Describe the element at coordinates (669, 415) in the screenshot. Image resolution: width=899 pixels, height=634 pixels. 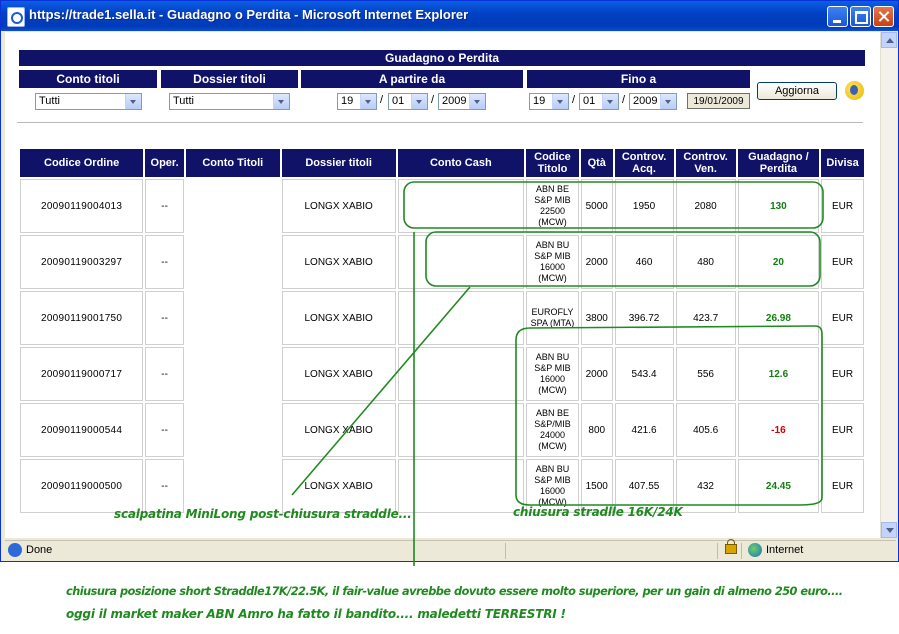
I see `highlight-box-straddle` at that location.